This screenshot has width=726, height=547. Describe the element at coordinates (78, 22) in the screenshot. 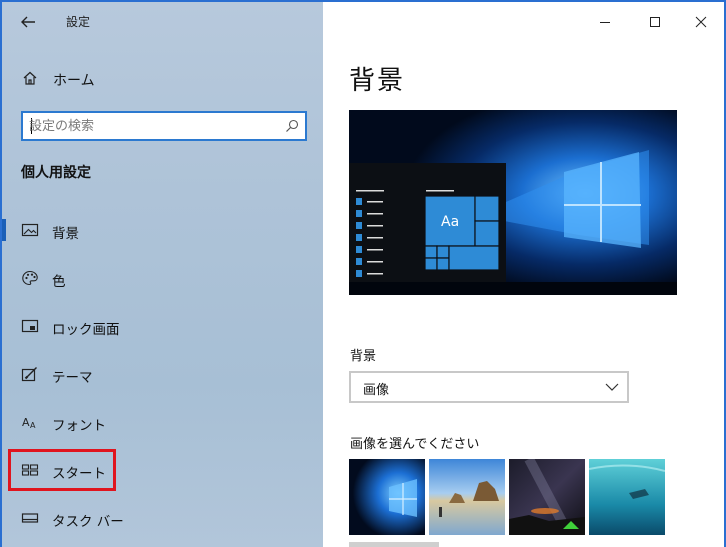

I see `app-title: 設定` at that location.